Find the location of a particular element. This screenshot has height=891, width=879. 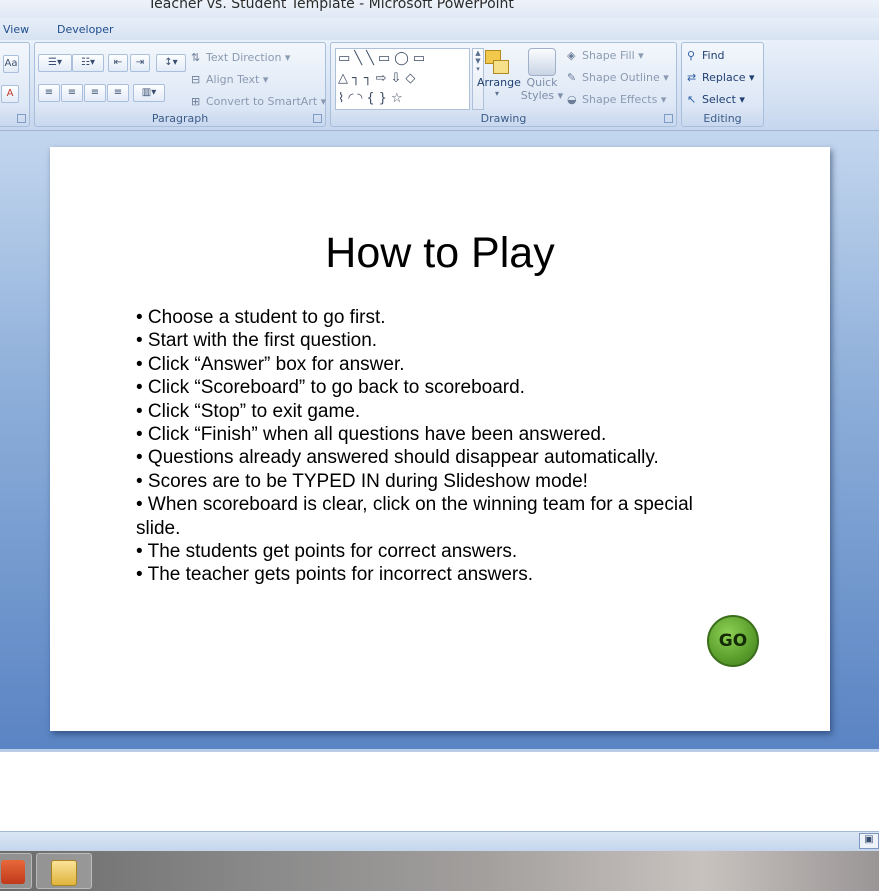

change-case-icon: Aa is located at coordinates (11, 64).